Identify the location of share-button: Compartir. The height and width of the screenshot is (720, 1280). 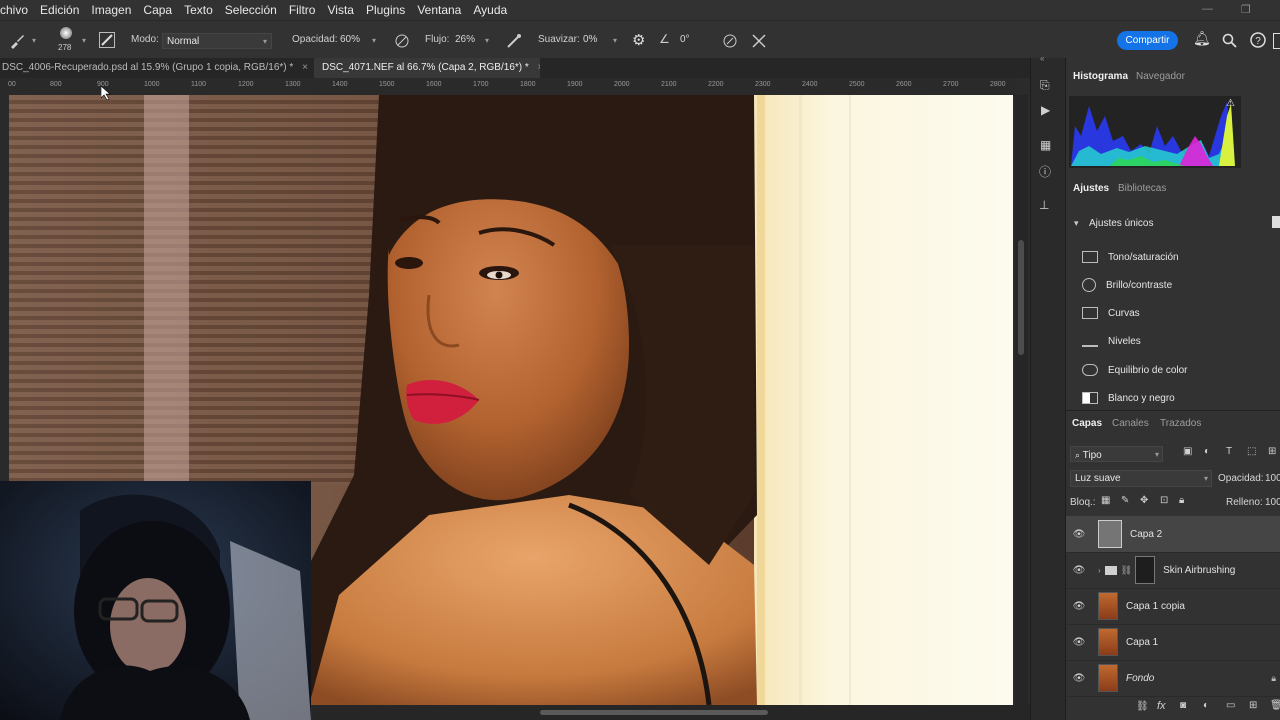
(1147, 40).